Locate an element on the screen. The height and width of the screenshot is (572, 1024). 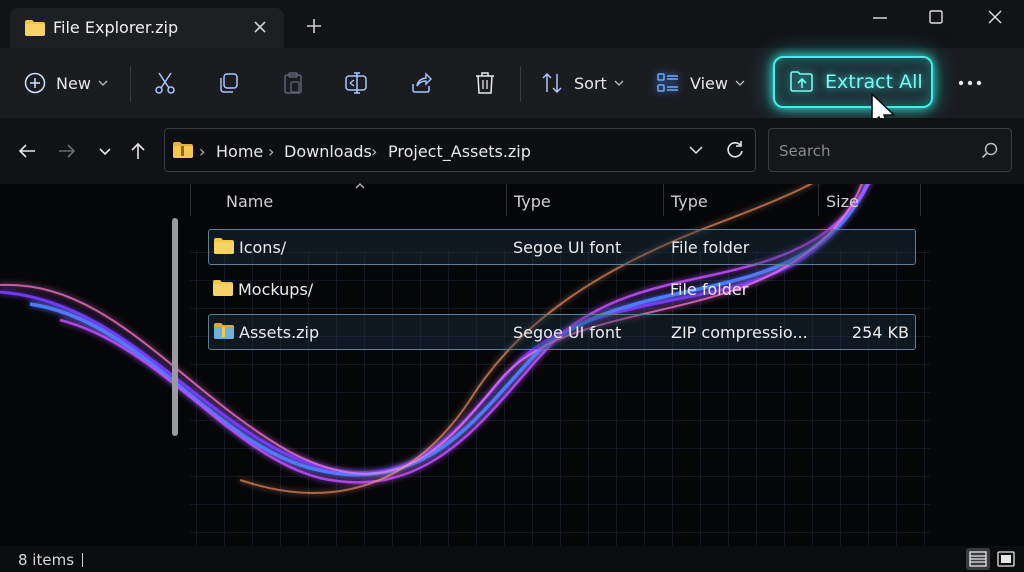
share-icon is located at coordinates (422, 82).